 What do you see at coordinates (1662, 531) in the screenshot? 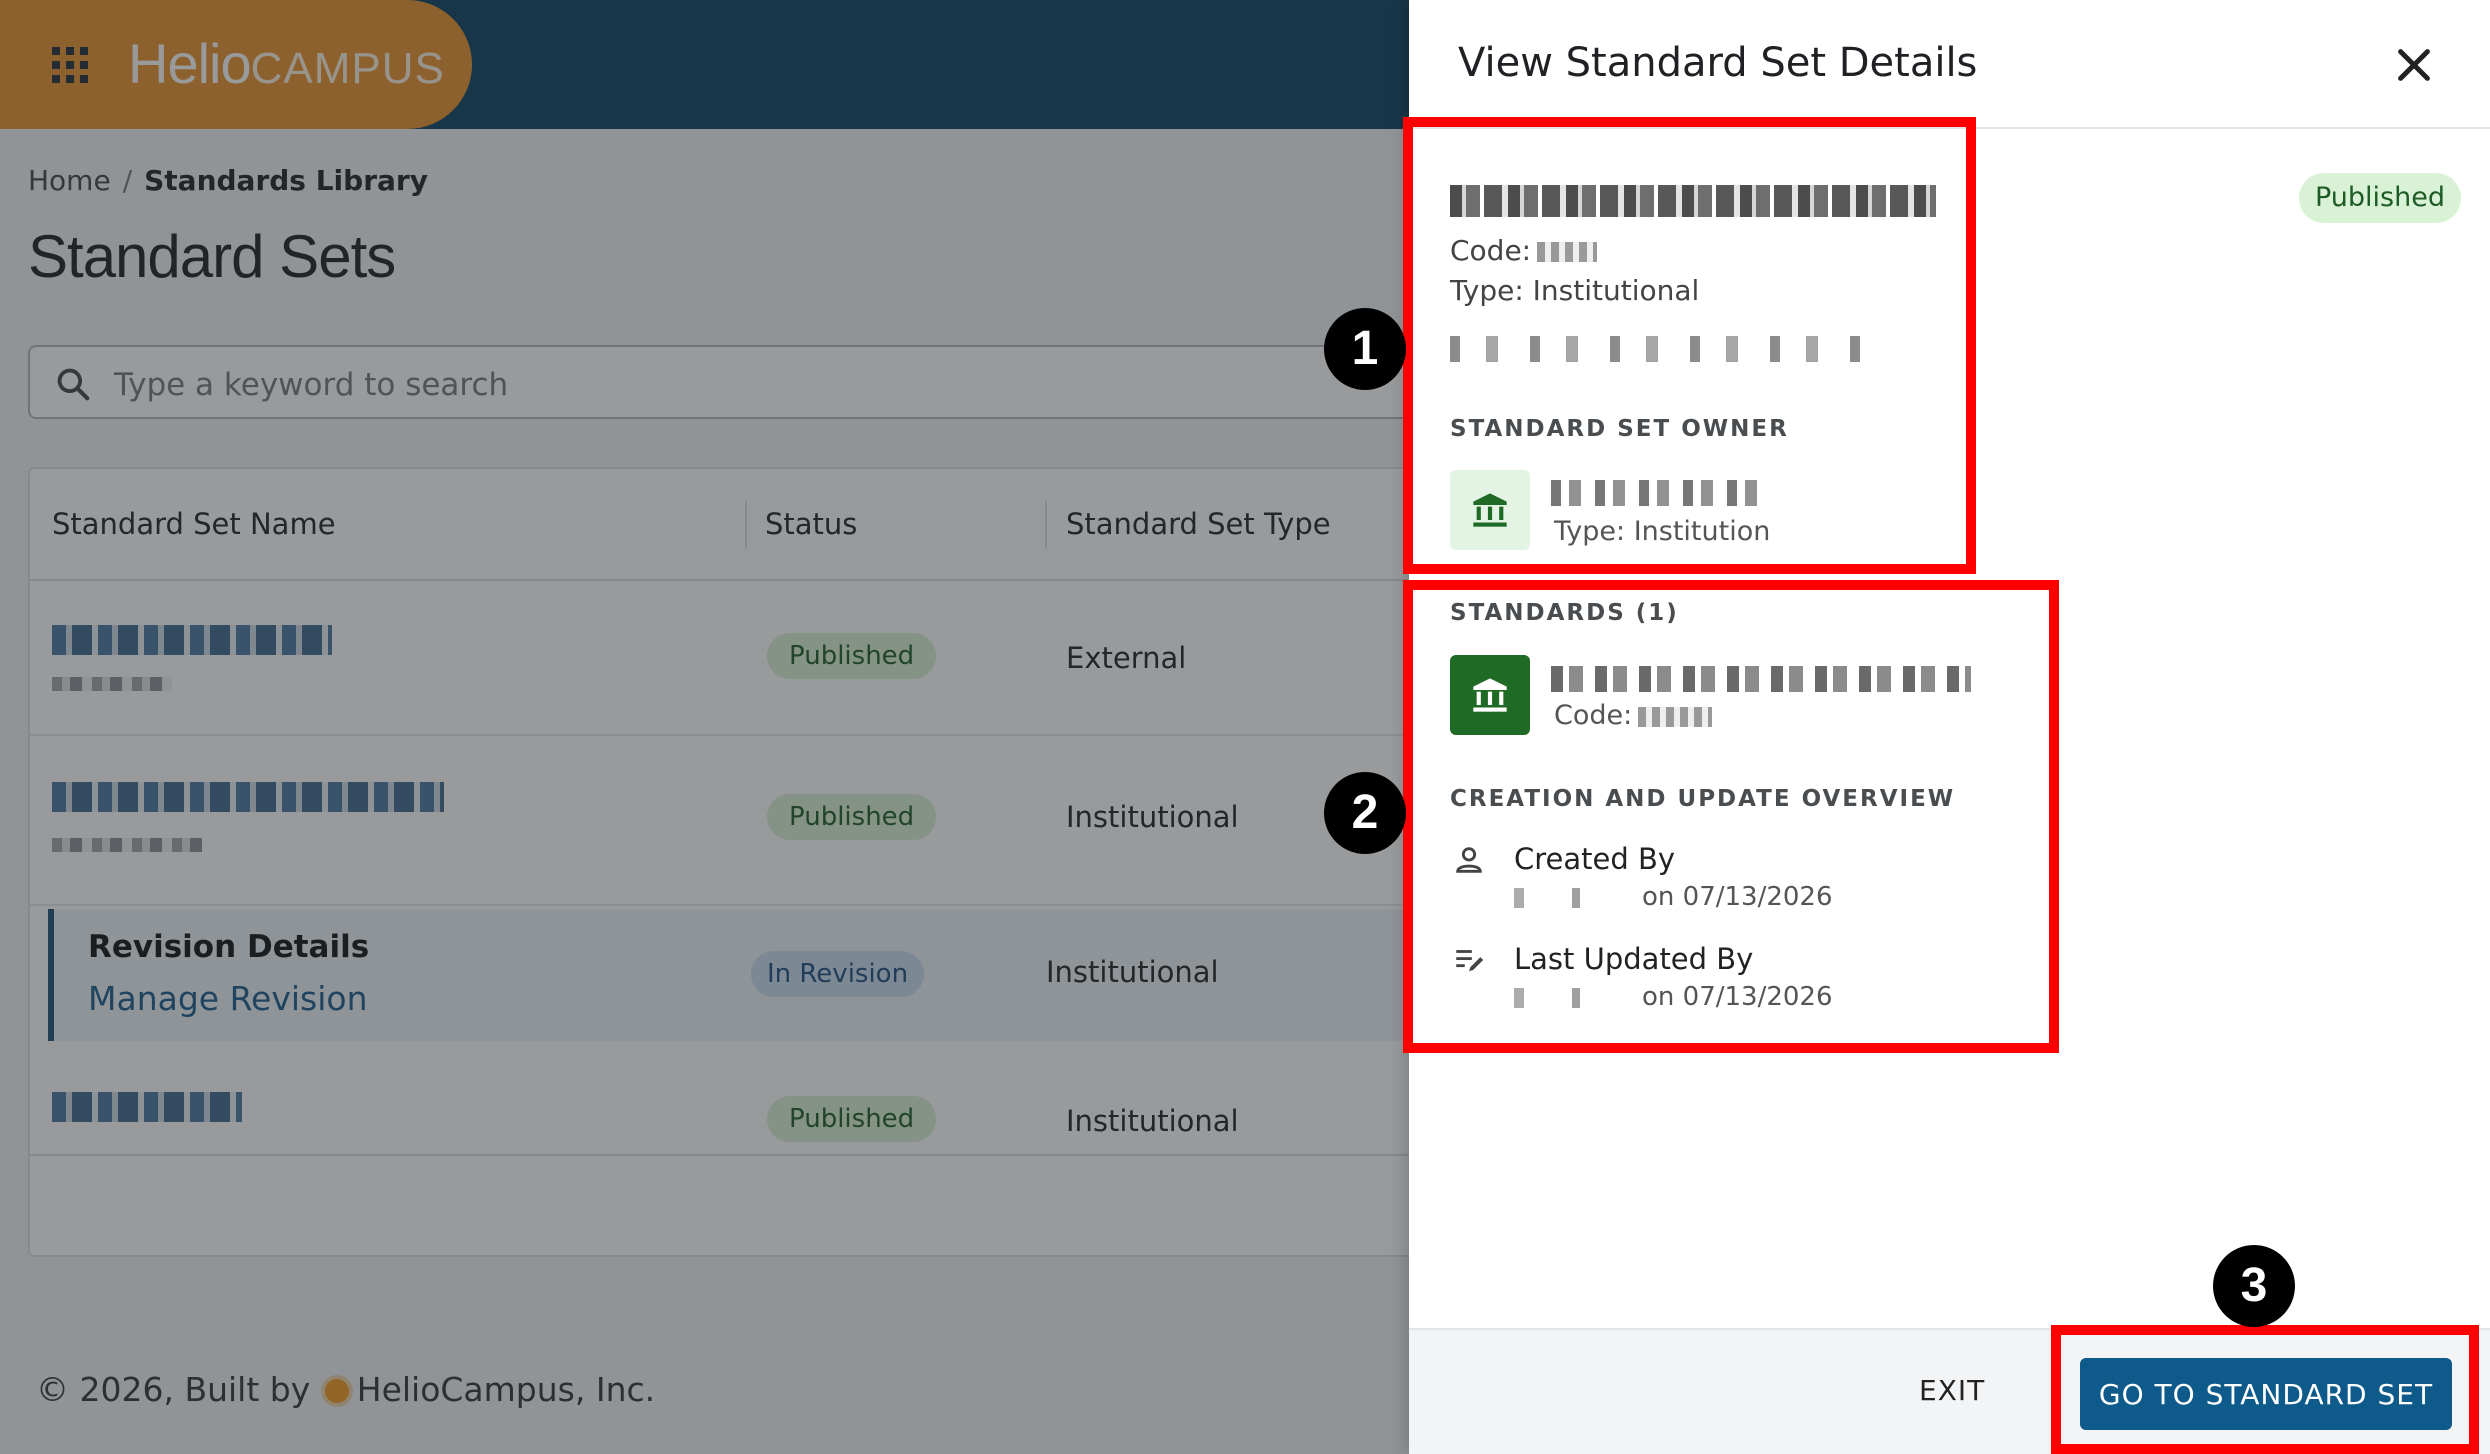
I see `owner-type: Type: Institution` at bounding box center [1662, 531].